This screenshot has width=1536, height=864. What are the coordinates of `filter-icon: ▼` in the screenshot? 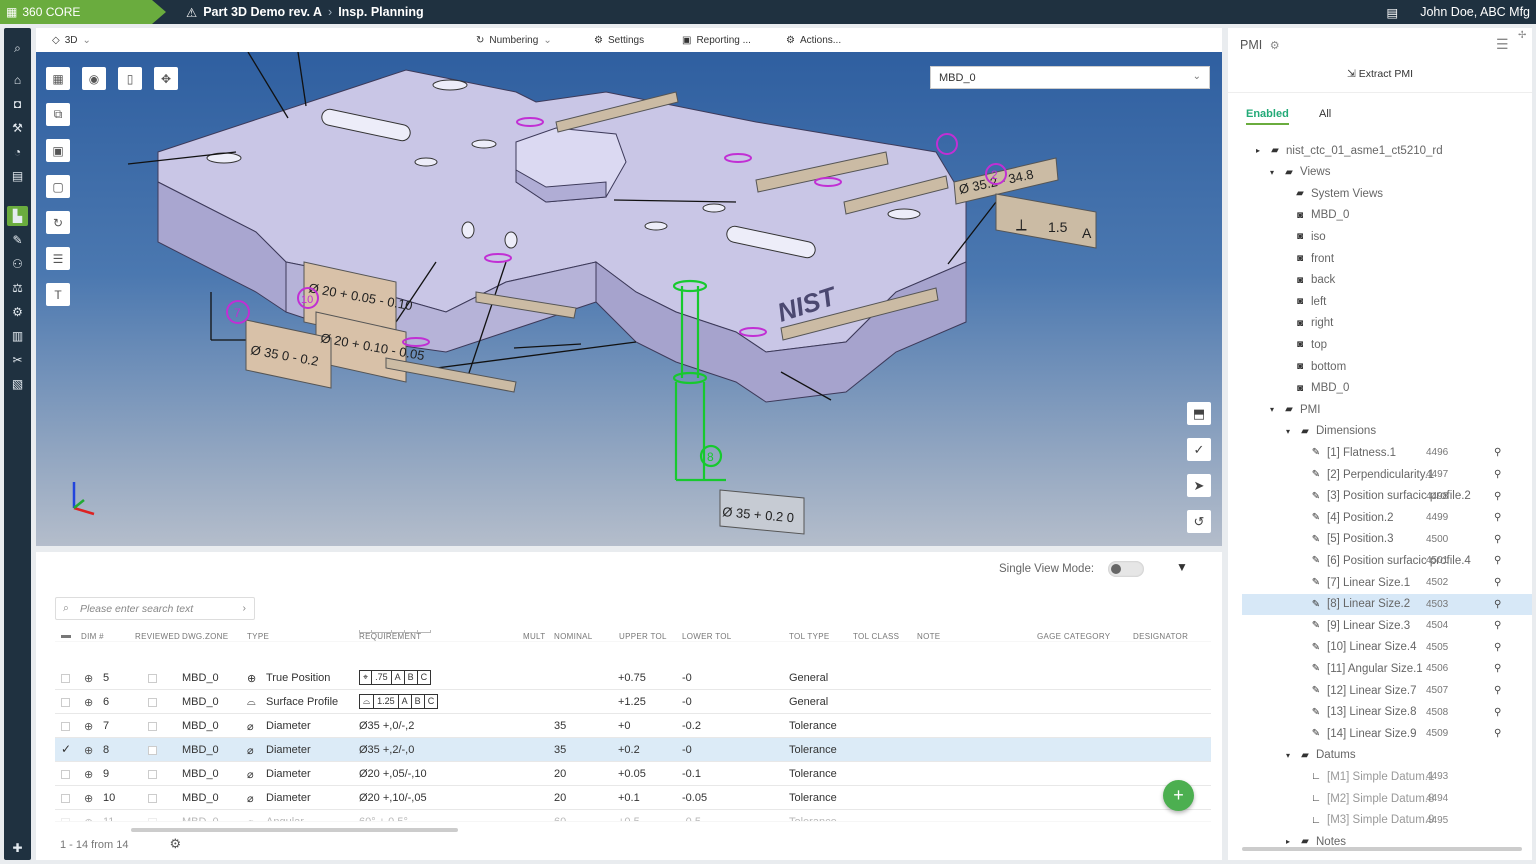 It's located at (1182, 567).